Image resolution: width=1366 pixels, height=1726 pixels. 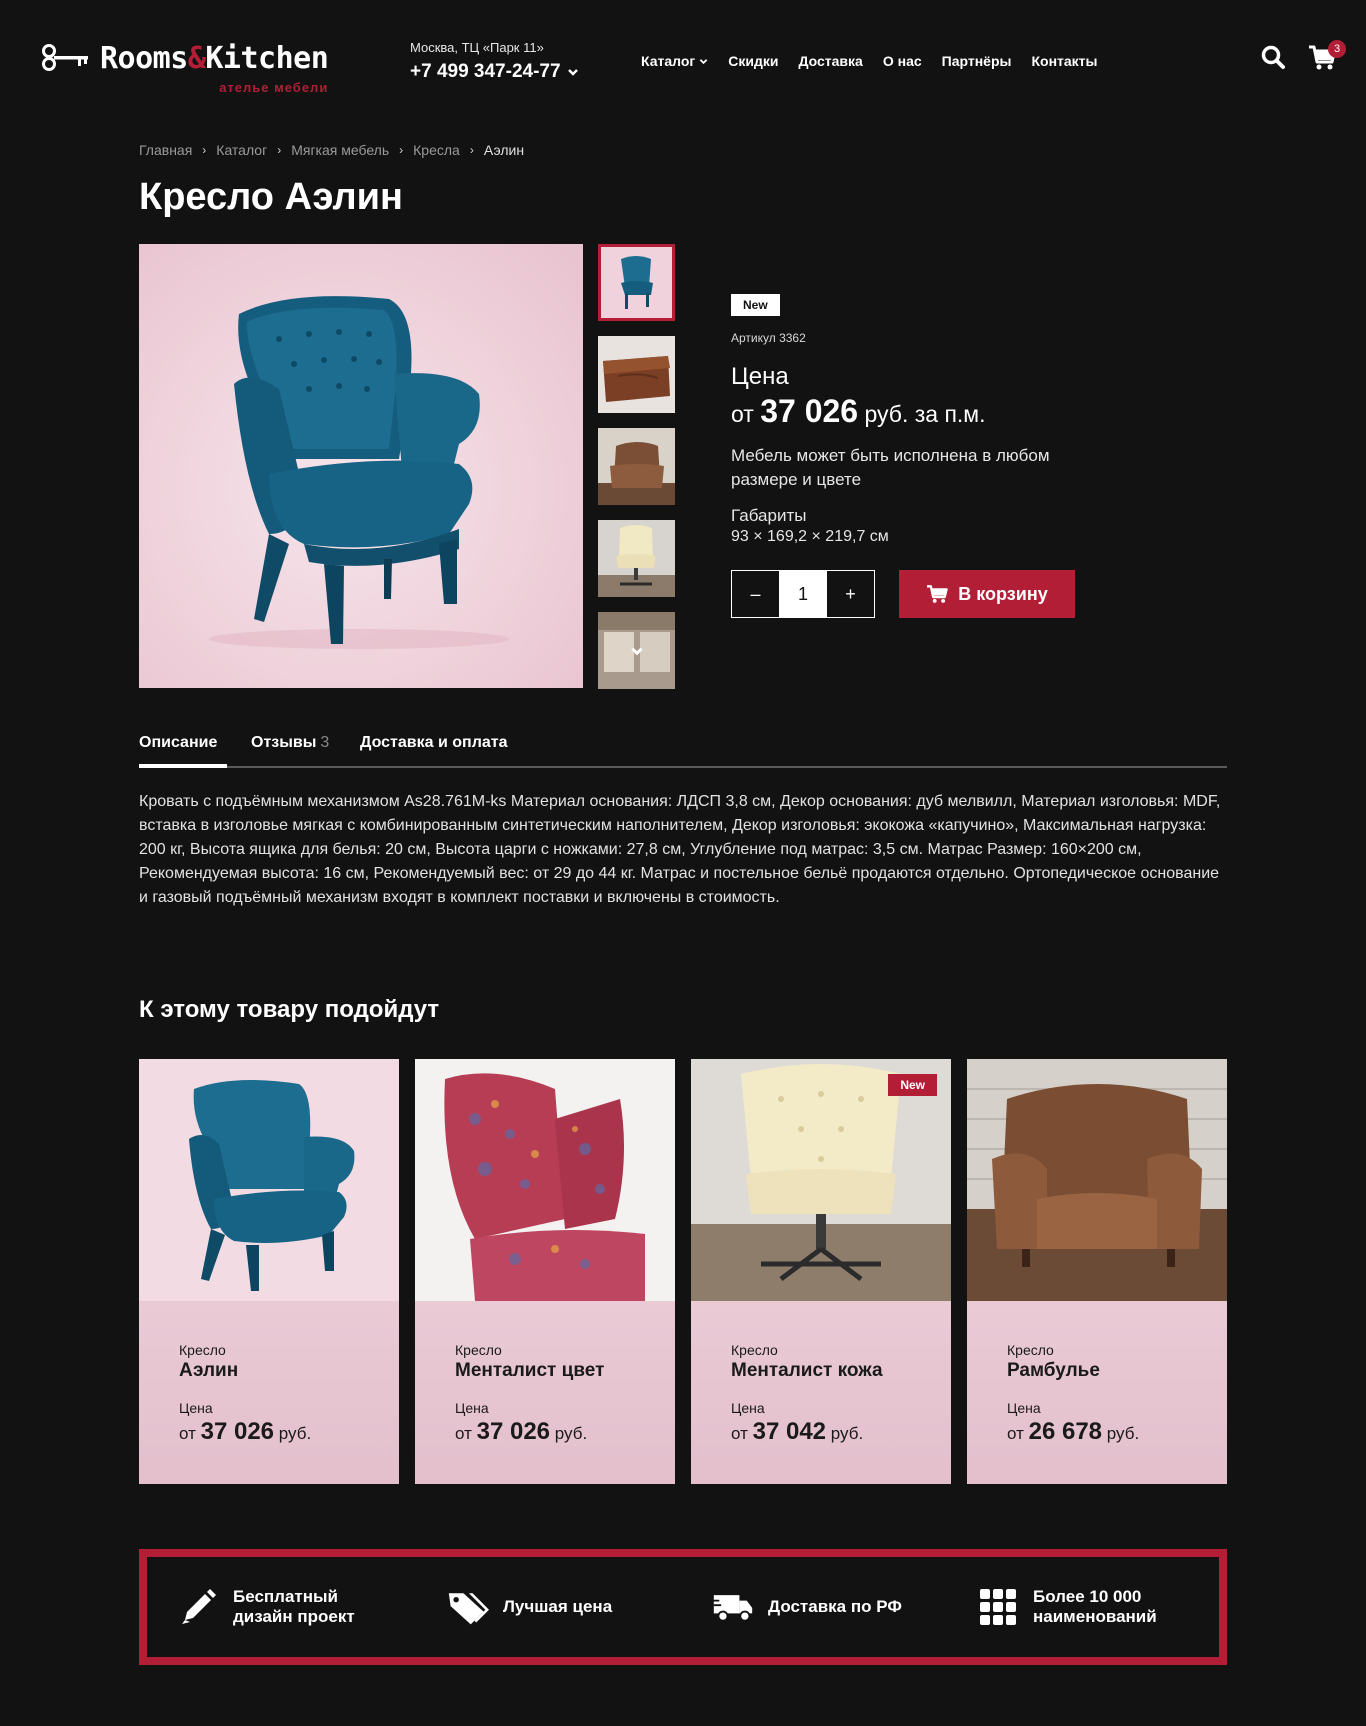 What do you see at coordinates (683, 748) in the screenshot?
I see `product-tabs: Описание Отзывы 3 Доставка и оплата` at bounding box center [683, 748].